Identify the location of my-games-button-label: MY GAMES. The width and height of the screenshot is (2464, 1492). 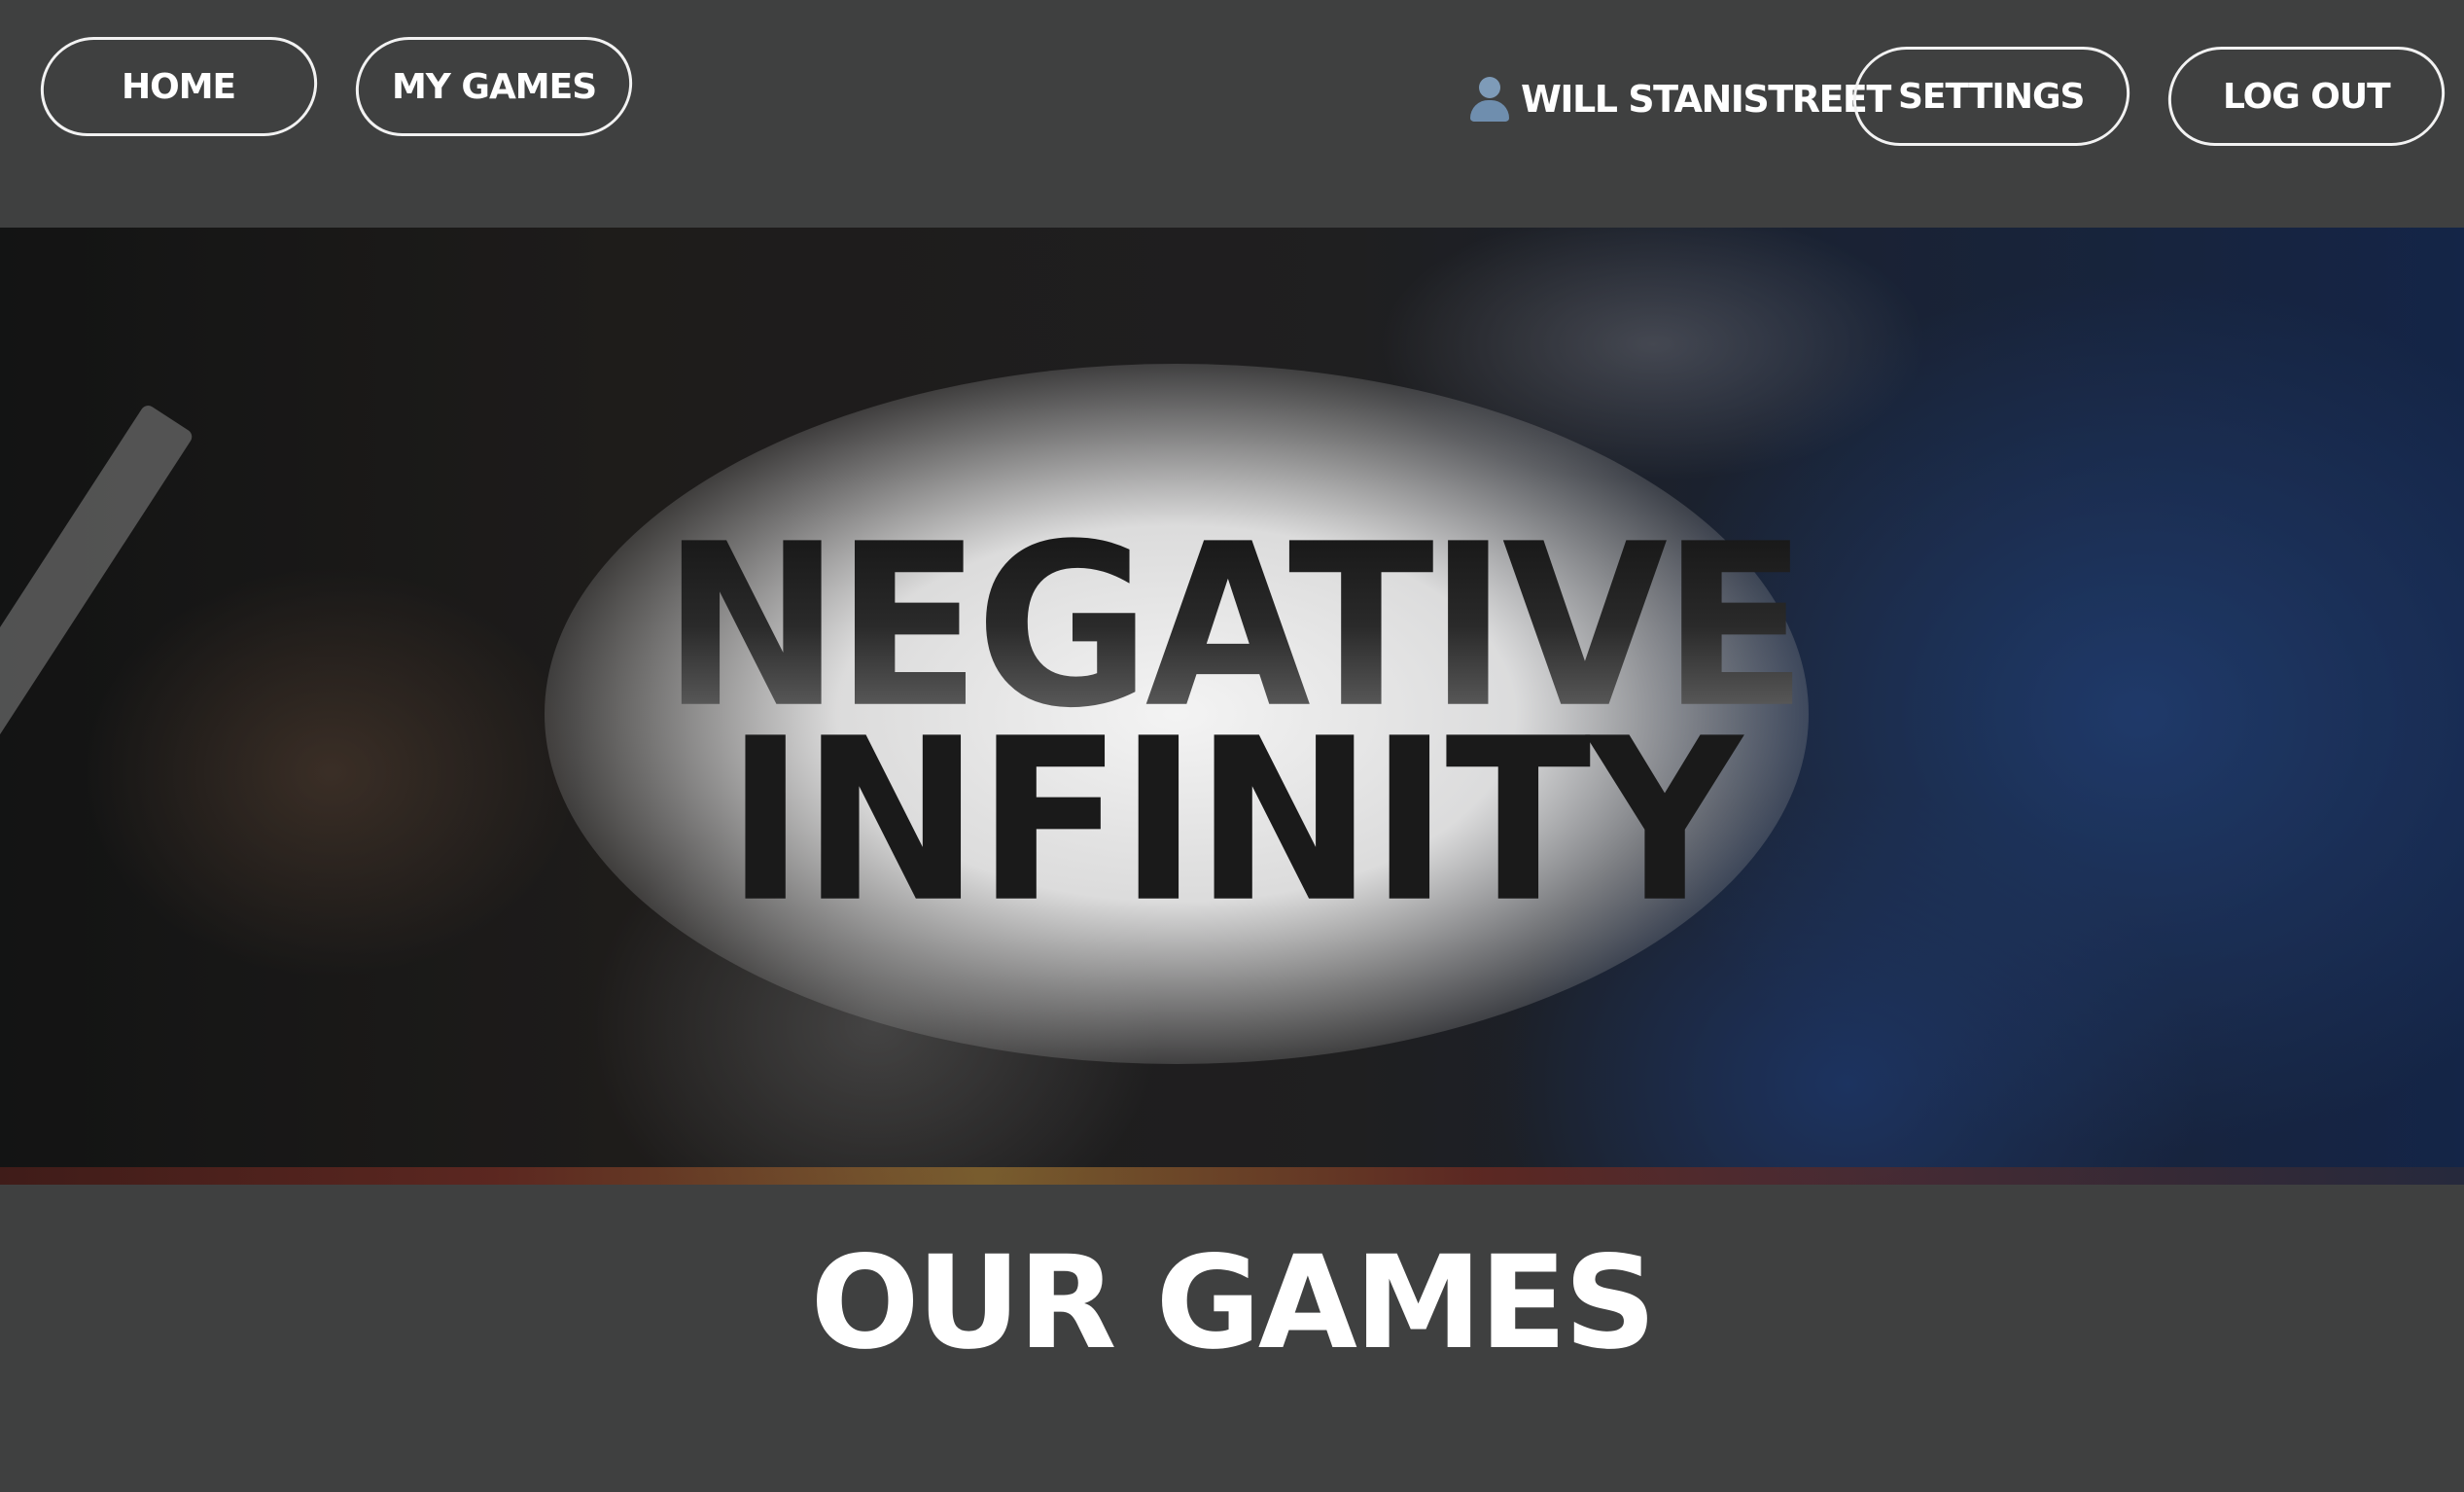
(494, 86).